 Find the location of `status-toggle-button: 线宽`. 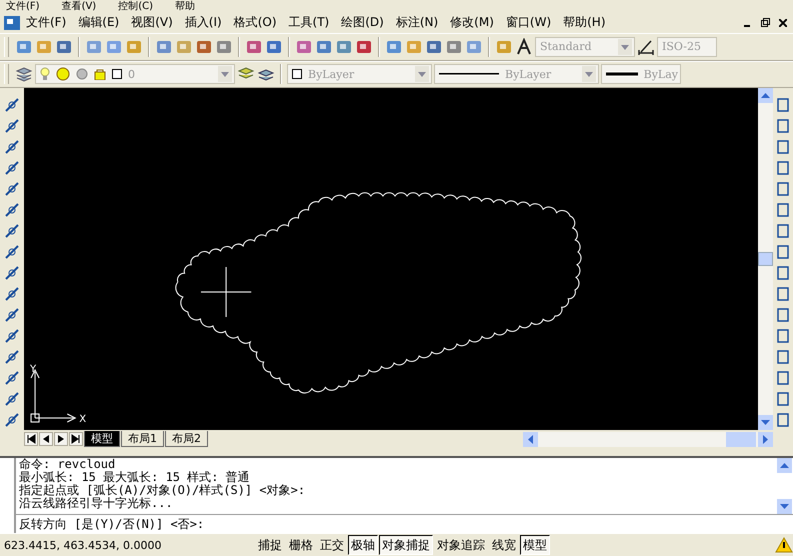

status-toggle-button: 线宽 is located at coordinates (504, 545).